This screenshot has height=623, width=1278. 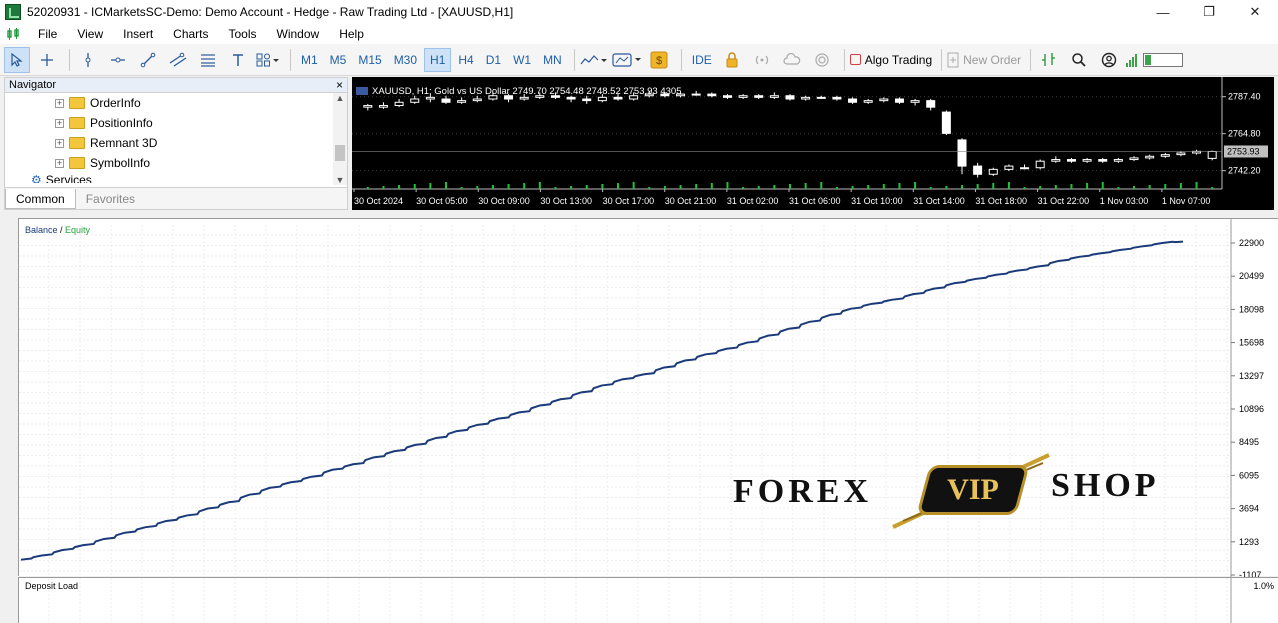 I want to click on close-button: ✕, so click(x=1255, y=12).